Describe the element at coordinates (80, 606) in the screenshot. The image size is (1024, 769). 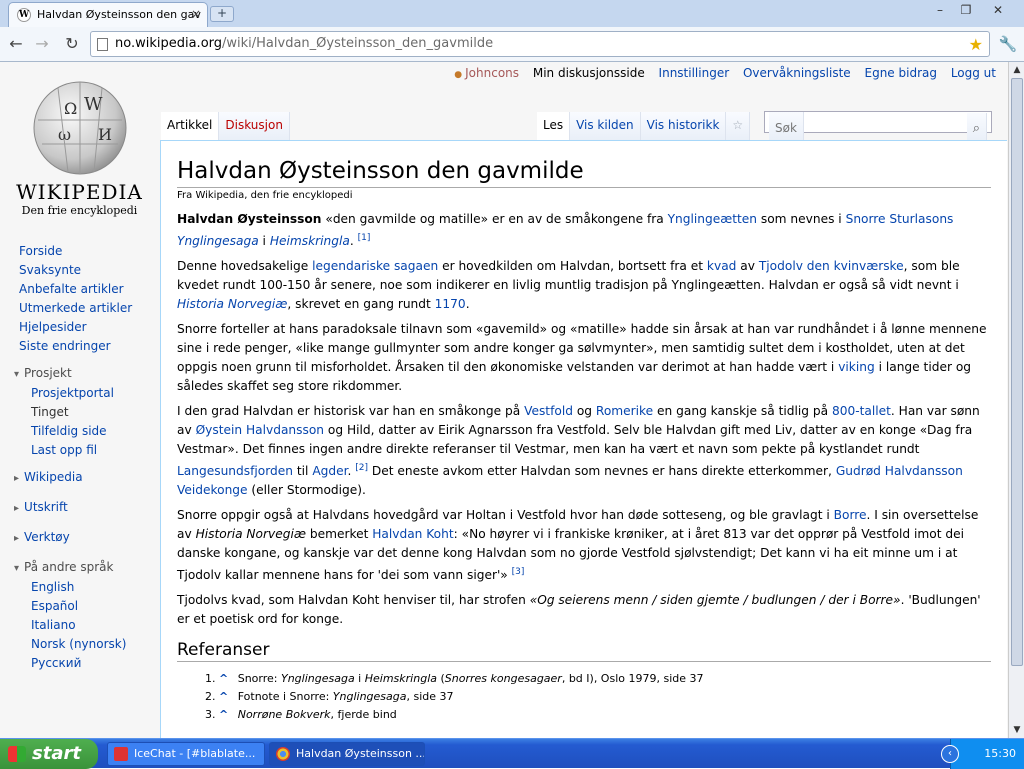
I see `lang-link-spanish: Español` at that location.